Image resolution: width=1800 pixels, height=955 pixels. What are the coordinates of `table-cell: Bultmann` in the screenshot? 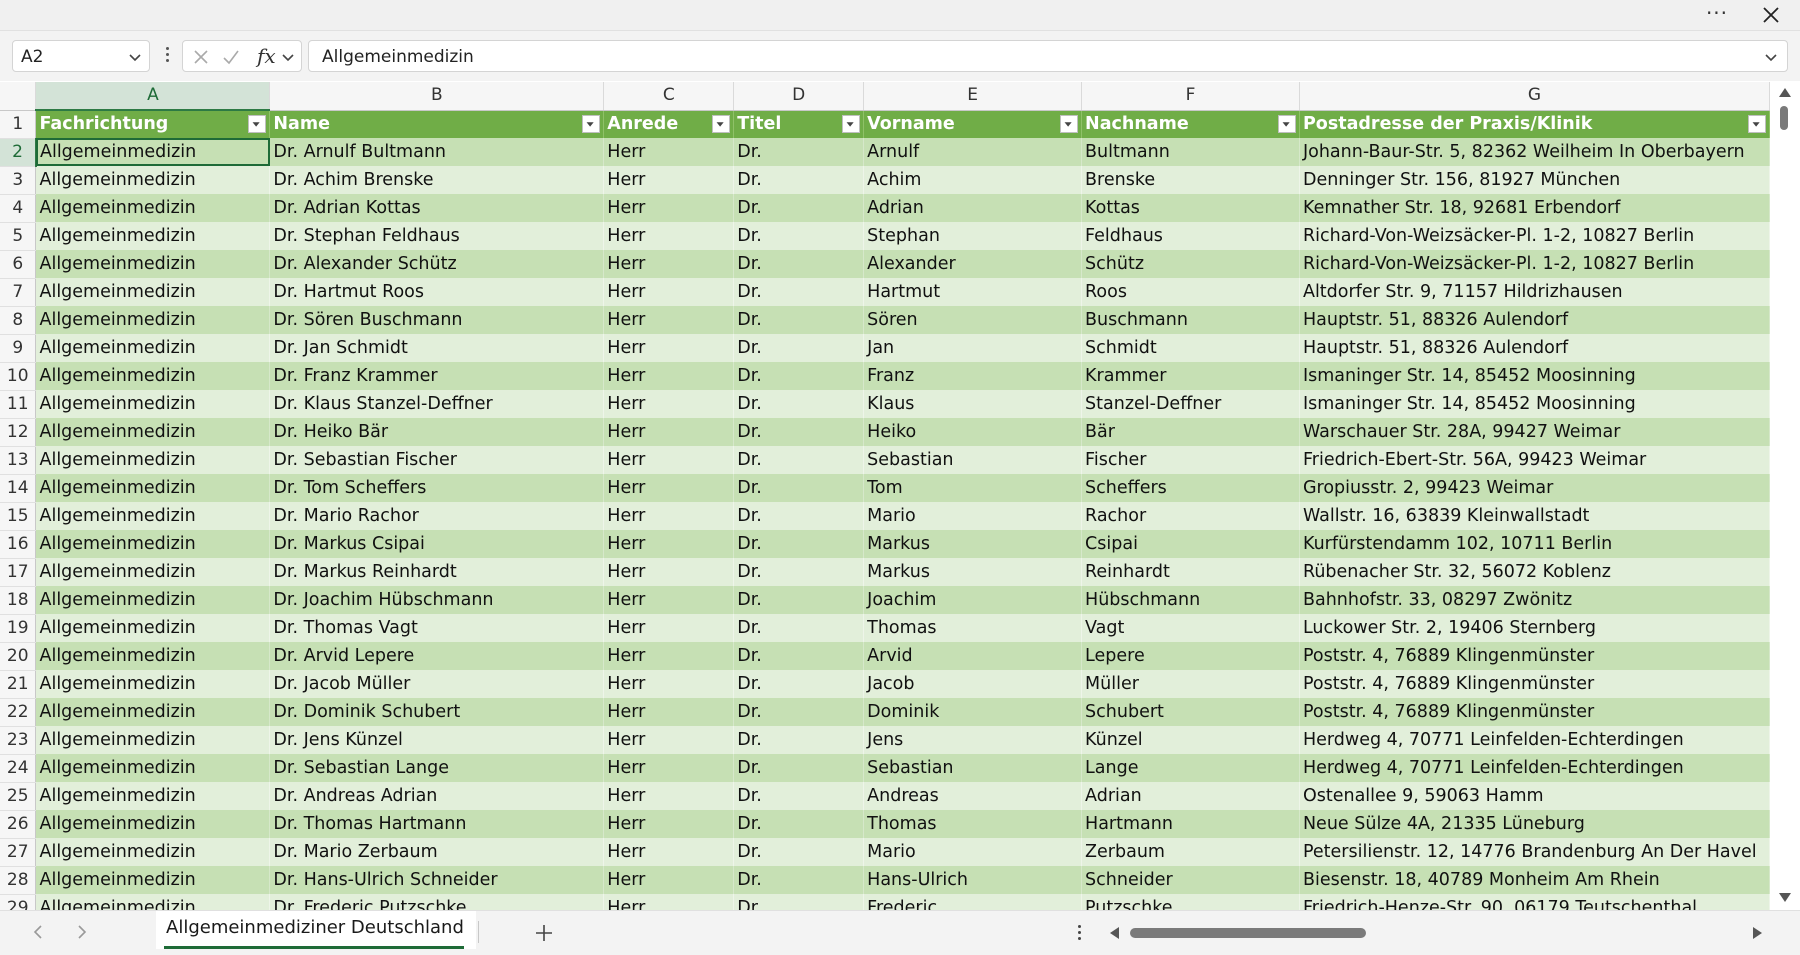 It's located at (1190, 152).